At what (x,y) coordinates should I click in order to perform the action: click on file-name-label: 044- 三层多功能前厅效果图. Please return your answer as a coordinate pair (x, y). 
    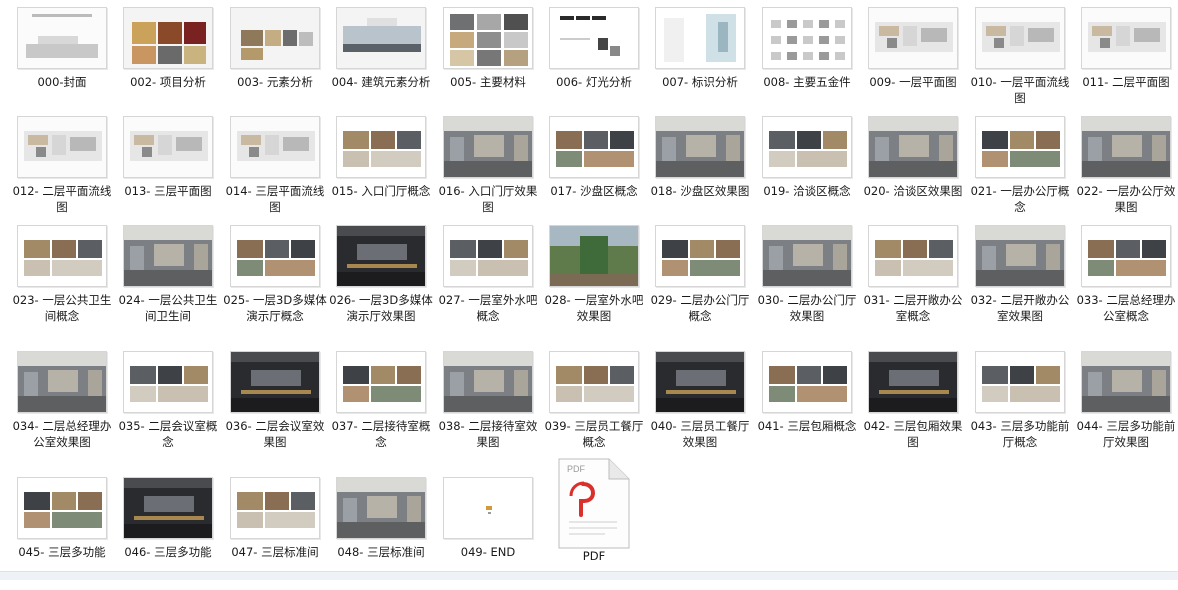
    Looking at the image, I should click on (1126, 434).